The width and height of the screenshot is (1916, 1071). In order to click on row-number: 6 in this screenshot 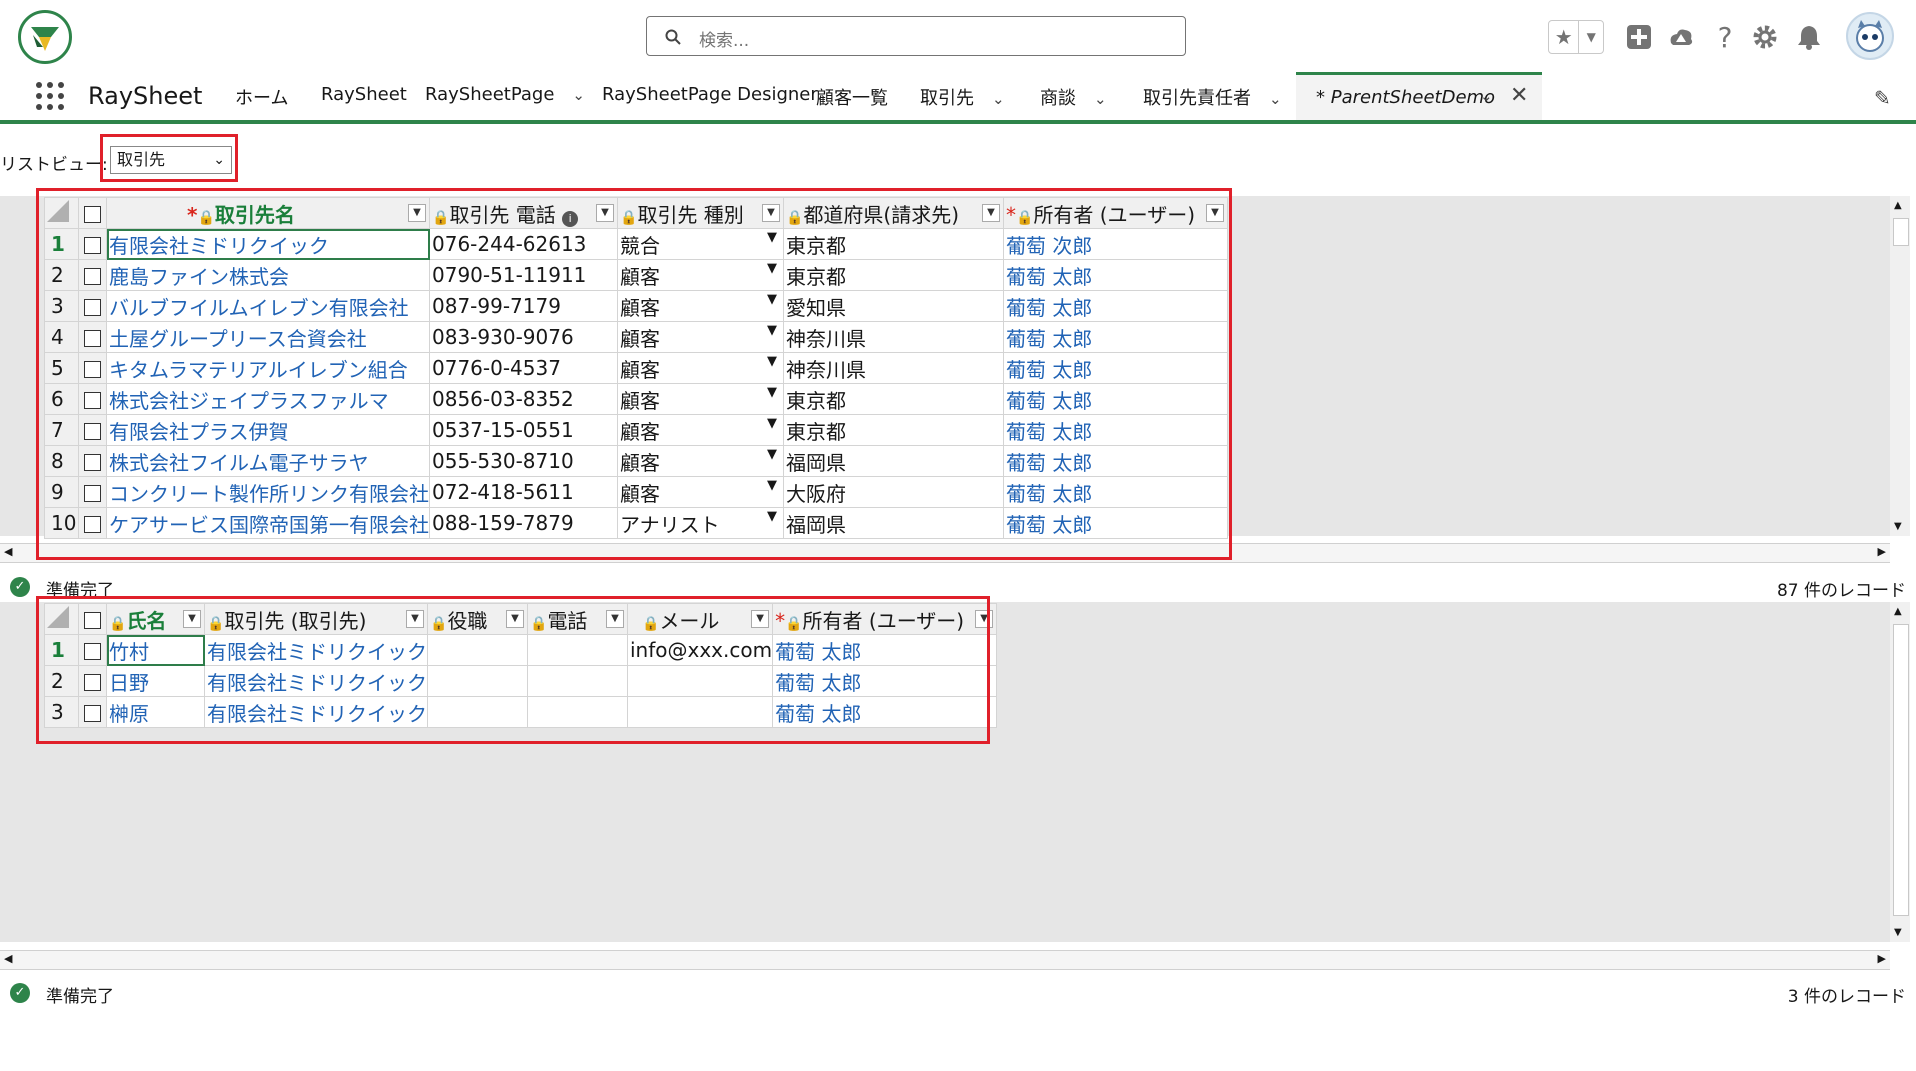, I will do `click(61, 399)`.